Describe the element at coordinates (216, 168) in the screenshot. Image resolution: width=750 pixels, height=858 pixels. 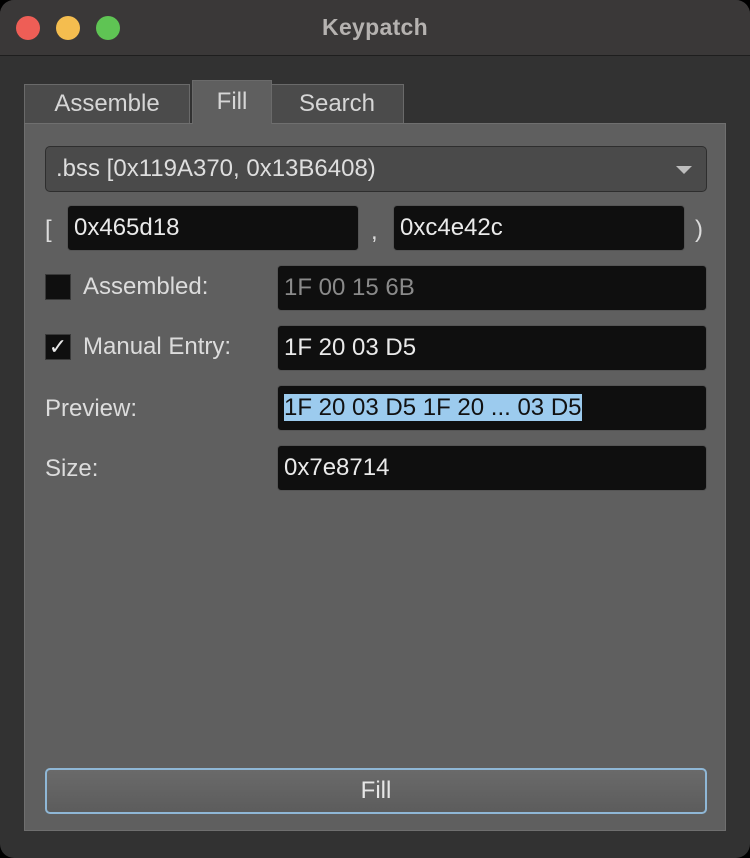
I see `segment-selected-value: .bss [0x119A370, 0x13B6408)` at that location.